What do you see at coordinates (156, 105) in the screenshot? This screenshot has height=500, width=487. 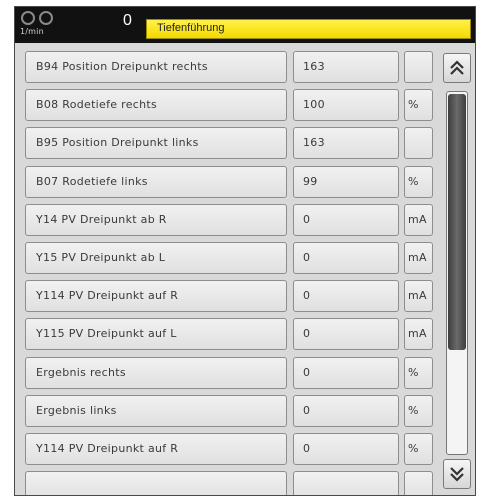 I see `parameter-label: B08 Rodetiefe rechts` at bounding box center [156, 105].